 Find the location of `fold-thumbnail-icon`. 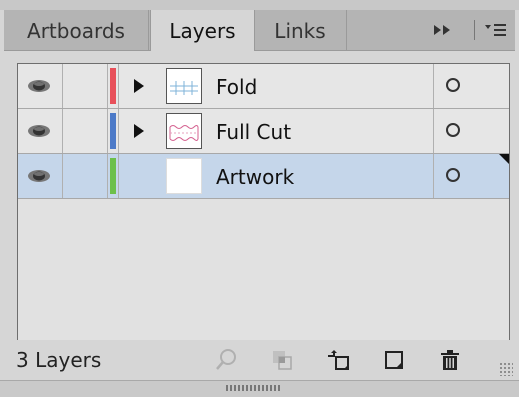

fold-thumbnail-icon is located at coordinates (184, 88).